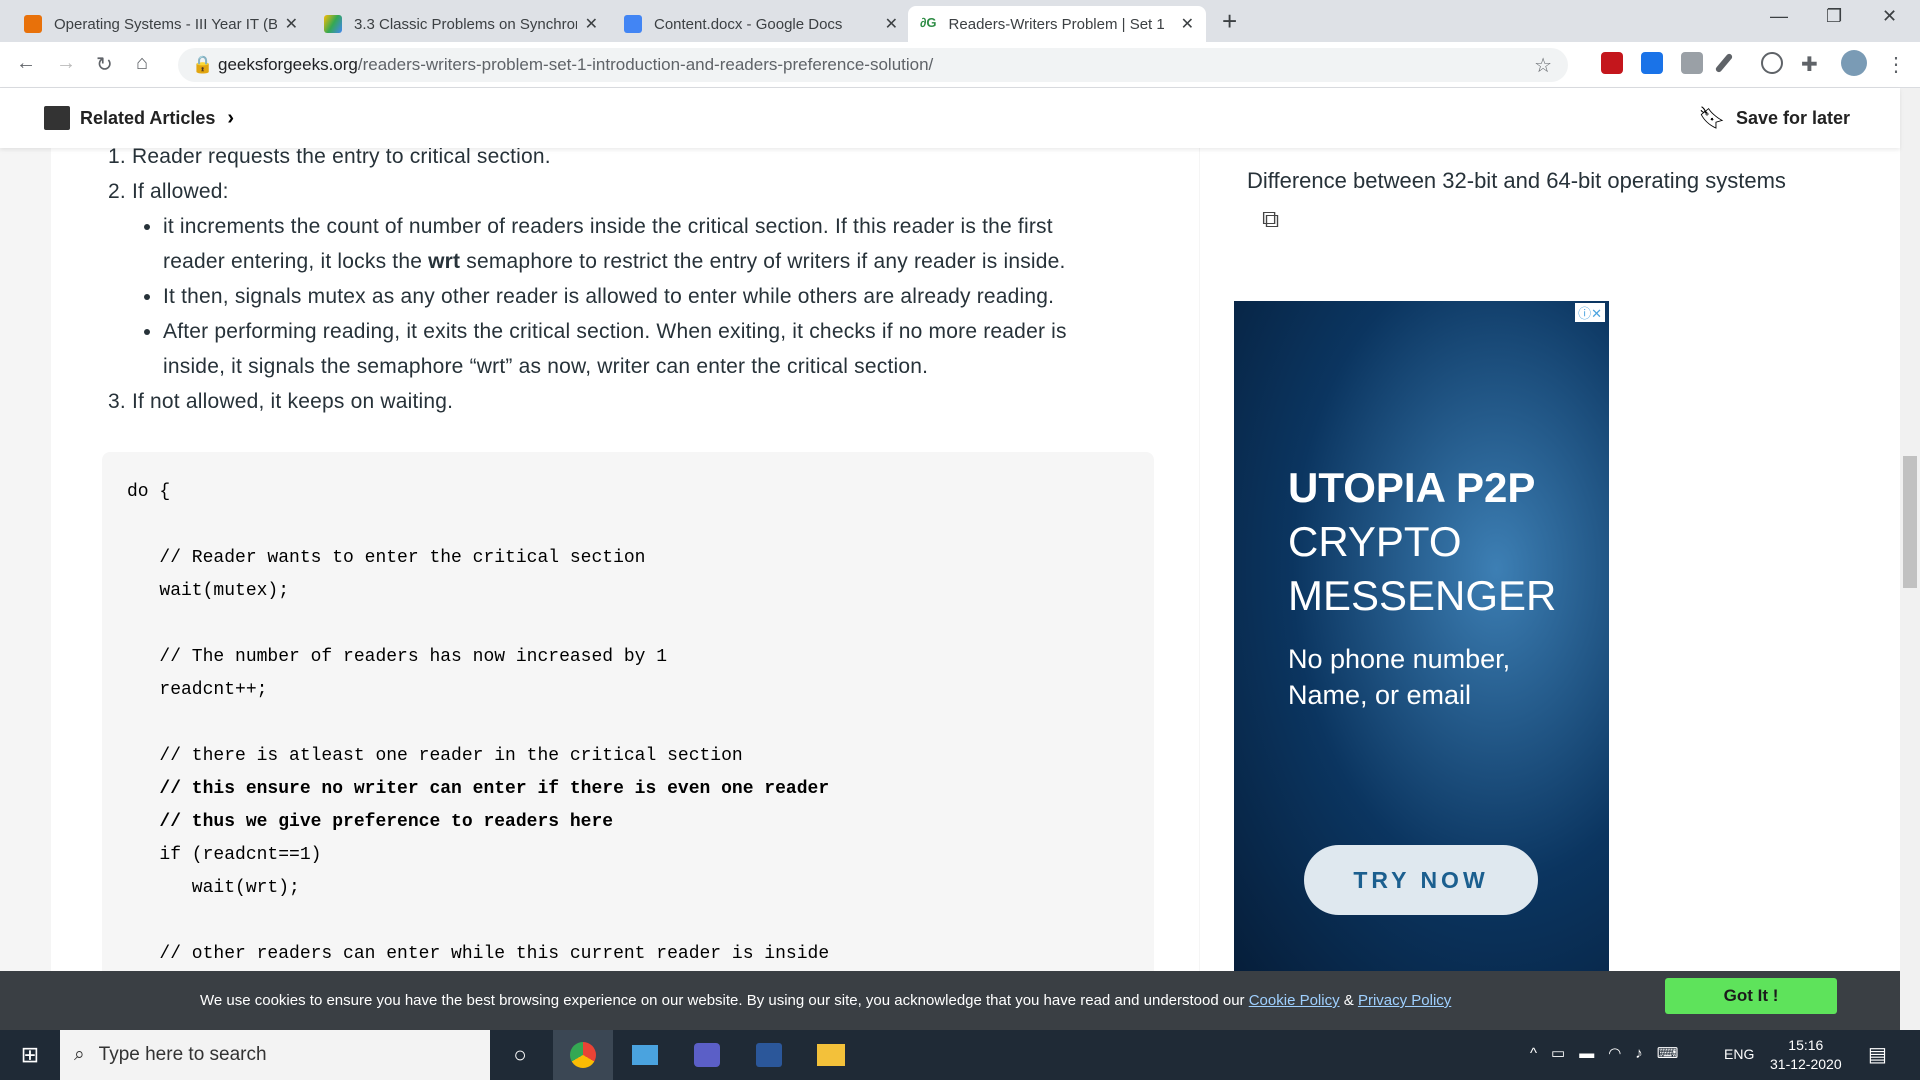 The image size is (1920, 1080). What do you see at coordinates (761, 24) in the screenshot?
I see `tab-google-docs: Content.docx - Google Docs ✕` at bounding box center [761, 24].